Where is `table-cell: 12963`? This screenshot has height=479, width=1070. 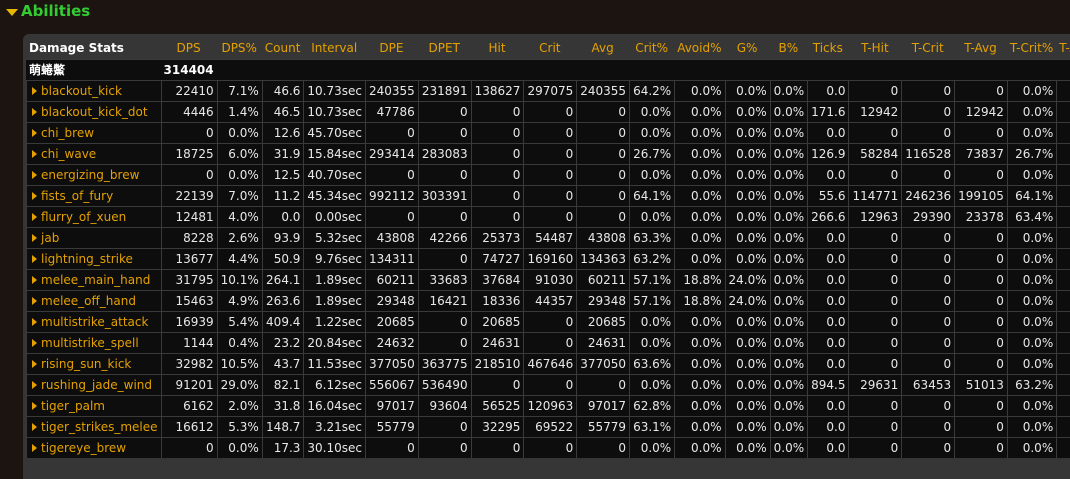 table-cell: 12963 is located at coordinates (875, 216).